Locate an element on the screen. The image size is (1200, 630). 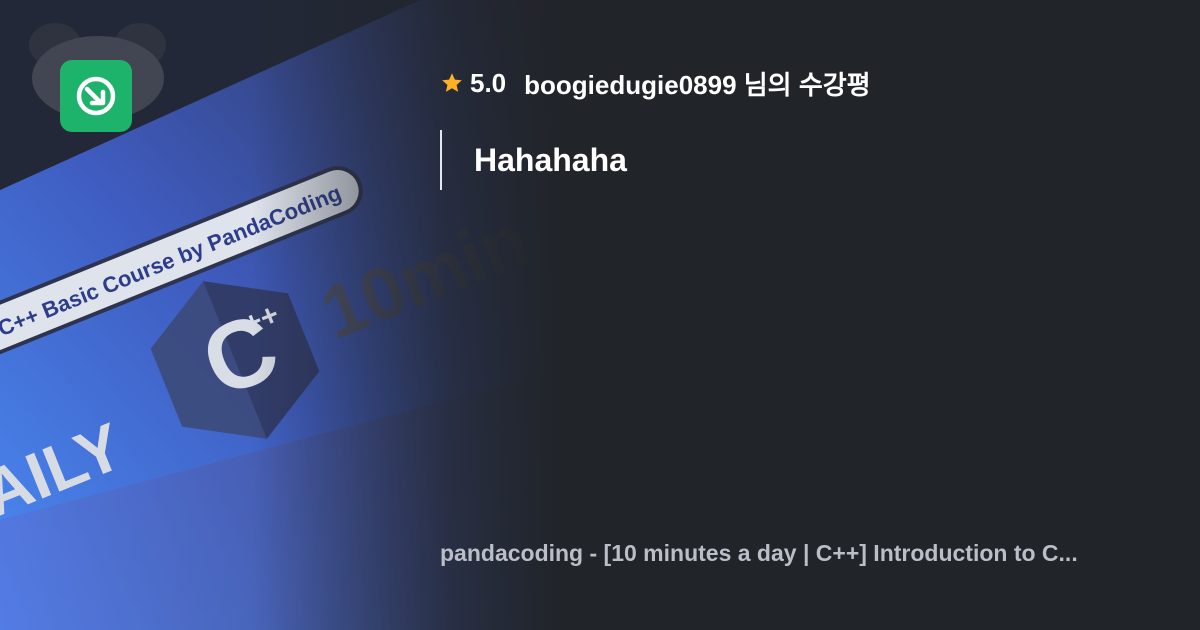
review-text: Hahahaha is located at coordinates (550, 159).